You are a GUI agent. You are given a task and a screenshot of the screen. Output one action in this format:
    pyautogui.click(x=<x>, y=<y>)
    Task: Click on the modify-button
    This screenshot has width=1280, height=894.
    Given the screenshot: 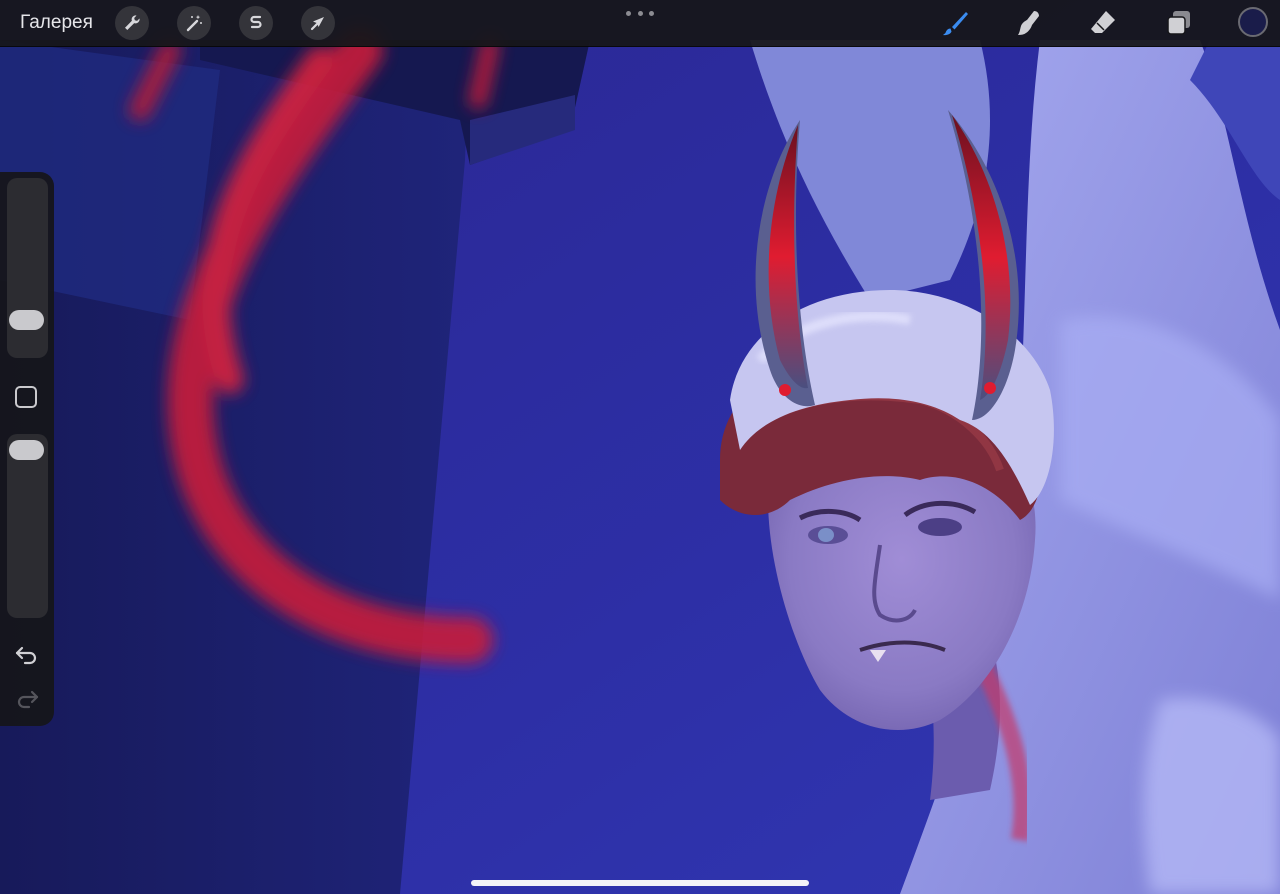 What is the action you would take?
    pyautogui.click(x=26, y=397)
    